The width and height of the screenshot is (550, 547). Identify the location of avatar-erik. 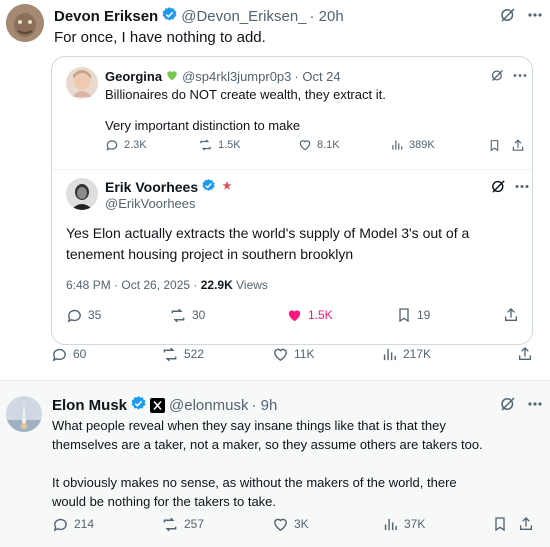
(82, 194).